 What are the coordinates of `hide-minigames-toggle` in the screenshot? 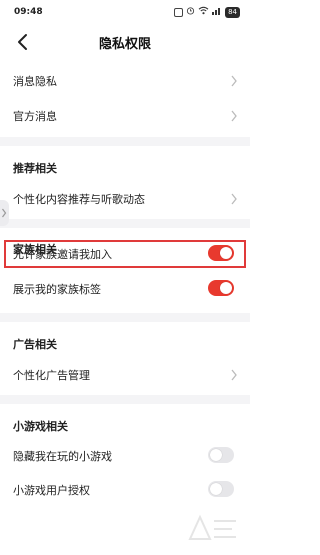 It's located at (221, 455).